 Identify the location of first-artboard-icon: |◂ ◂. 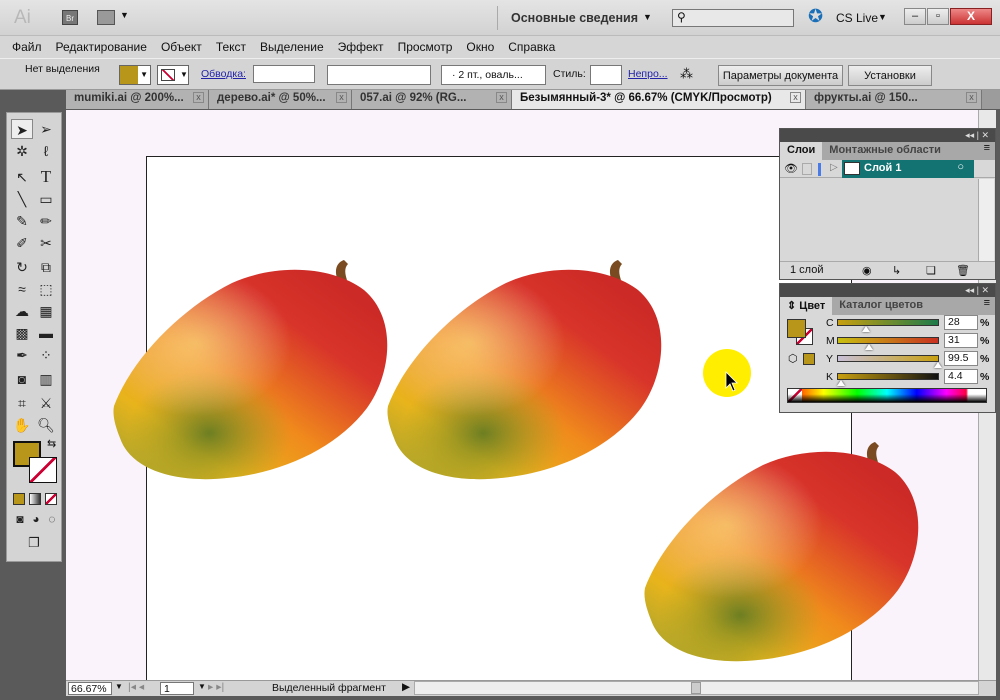
(136, 687).